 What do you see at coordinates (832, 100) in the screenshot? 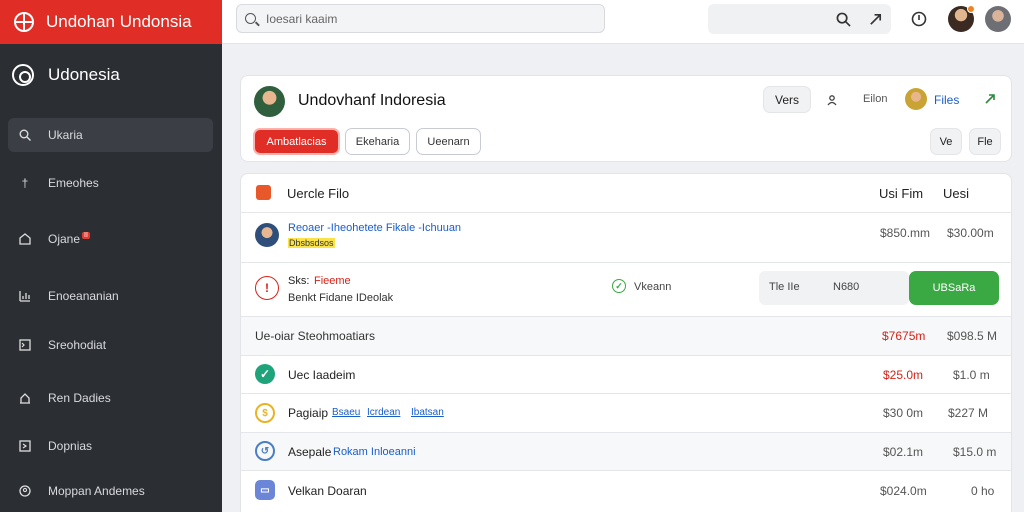
I see `user-icon` at bounding box center [832, 100].